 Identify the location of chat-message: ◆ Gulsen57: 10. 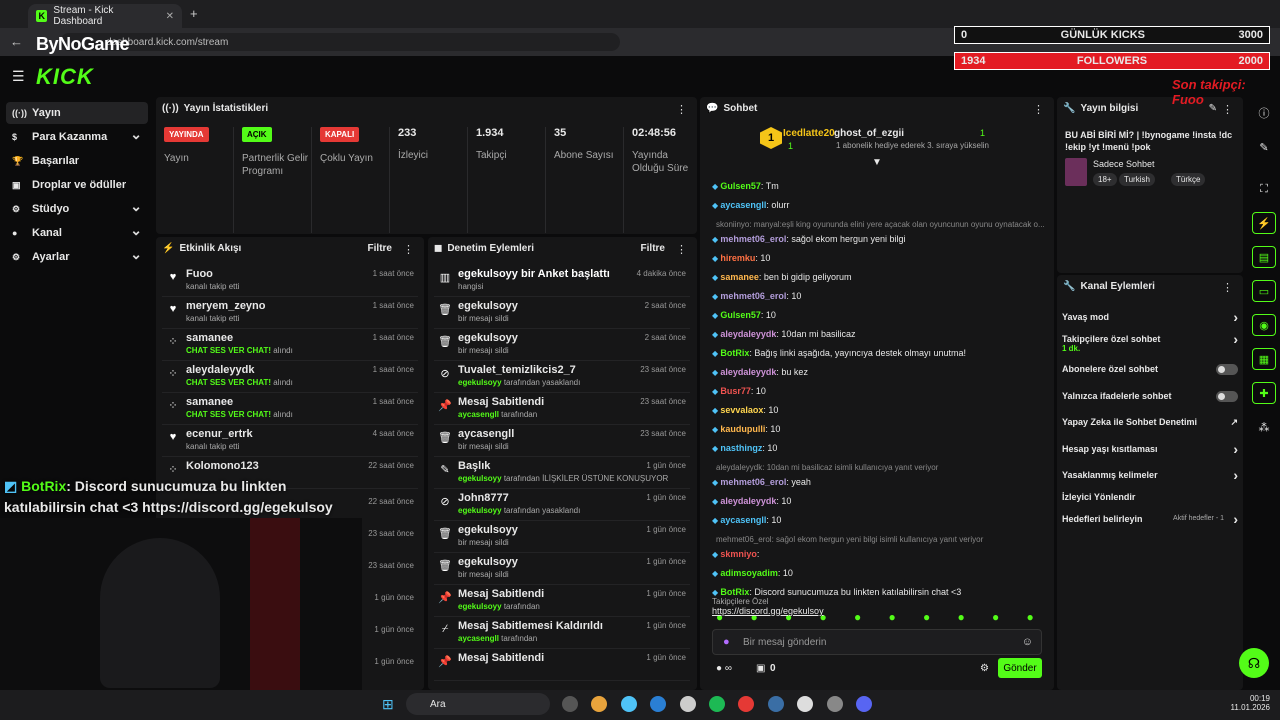
(880, 315).